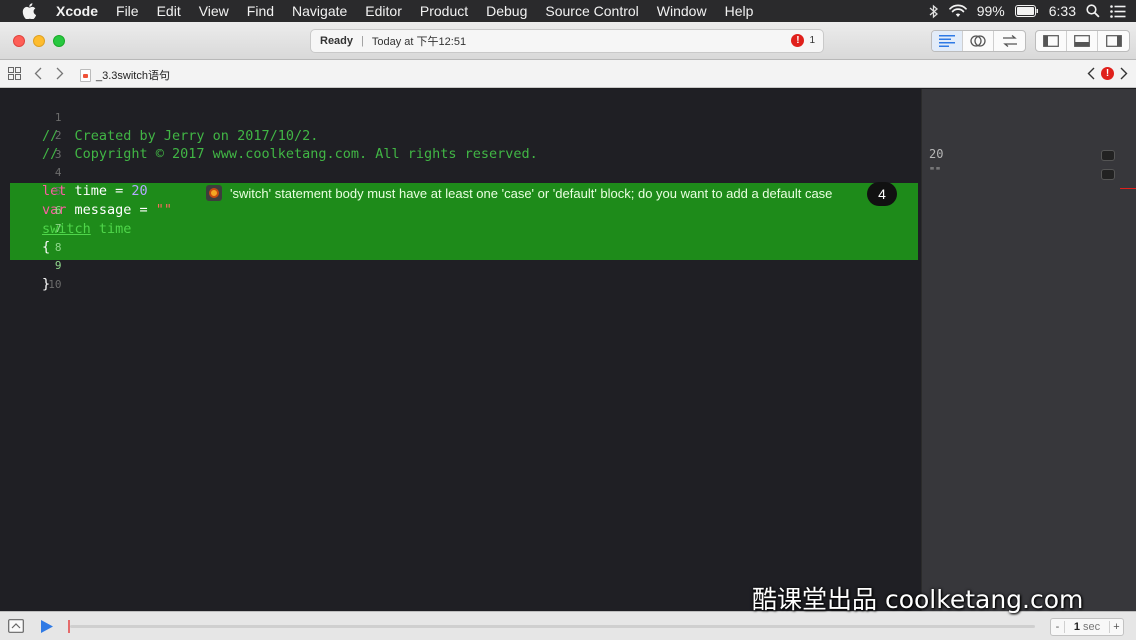 Image resolution: width=1136 pixels, height=640 pixels. I want to click on decrement-button: -, so click(1058, 627).